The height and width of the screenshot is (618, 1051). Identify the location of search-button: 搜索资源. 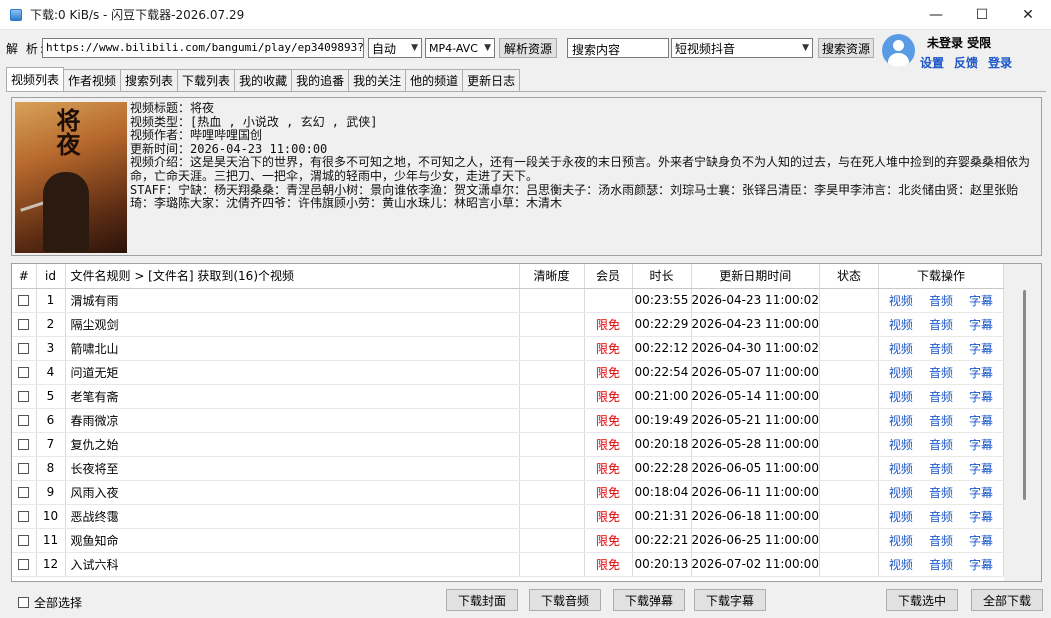
(846, 48).